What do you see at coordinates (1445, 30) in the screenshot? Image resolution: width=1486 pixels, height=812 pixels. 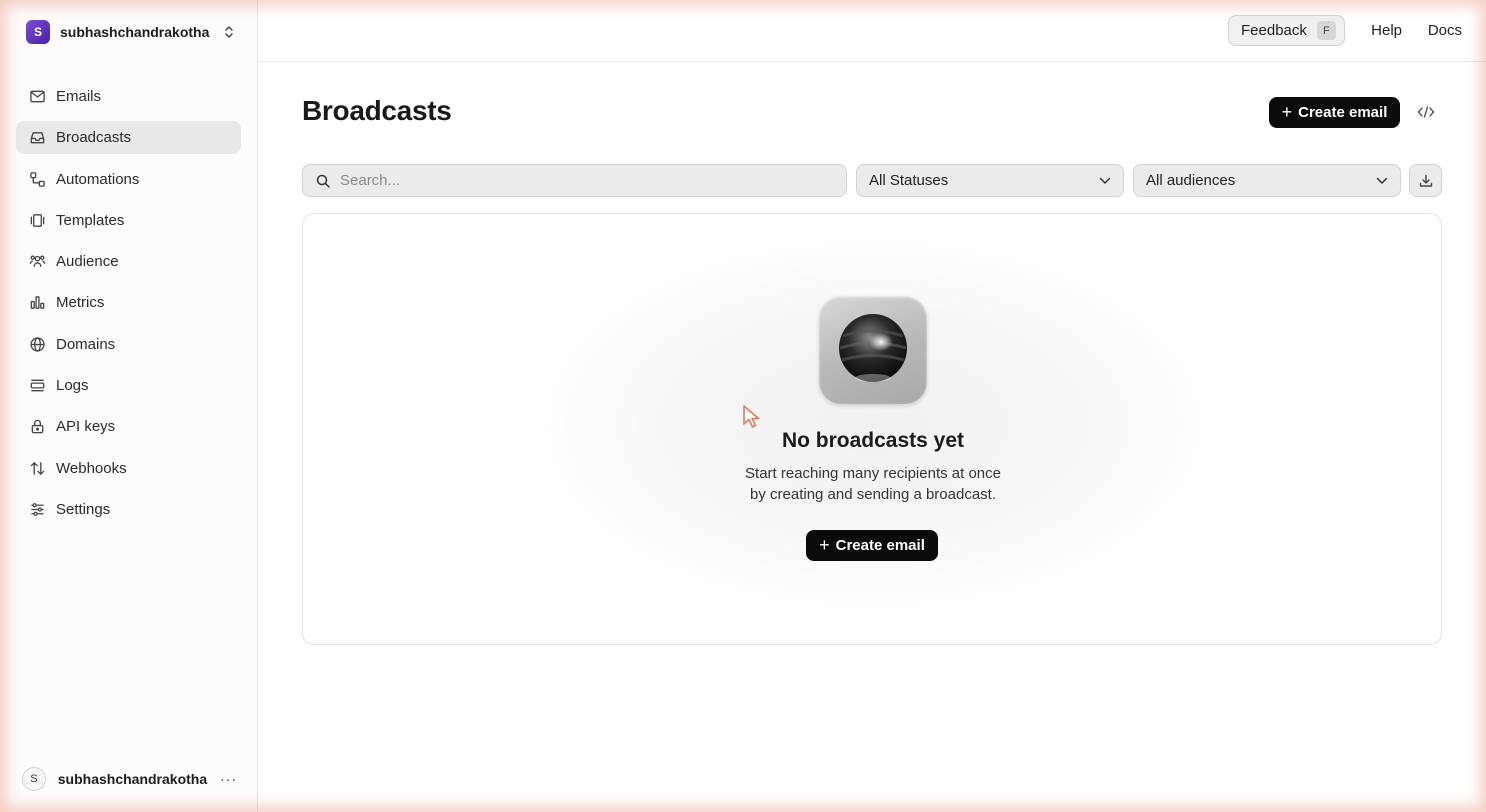 I see `docs-link: Docs` at bounding box center [1445, 30].